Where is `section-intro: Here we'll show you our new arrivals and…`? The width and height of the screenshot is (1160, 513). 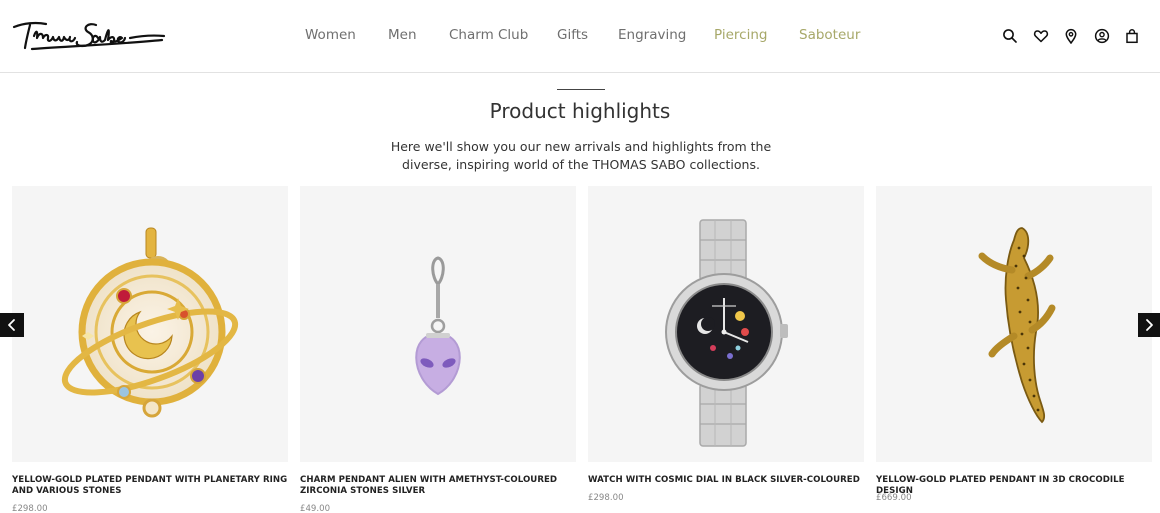
section-intro: Here we'll show you our new arrivals and… is located at coordinates (581, 156).